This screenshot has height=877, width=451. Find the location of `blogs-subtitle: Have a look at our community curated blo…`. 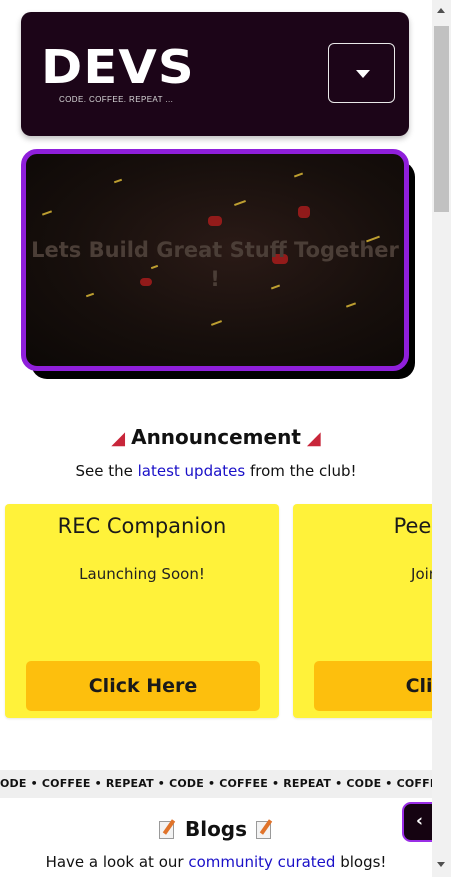

blogs-subtitle: Have a look at our community curated blo… is located at coordinates (216, 862).